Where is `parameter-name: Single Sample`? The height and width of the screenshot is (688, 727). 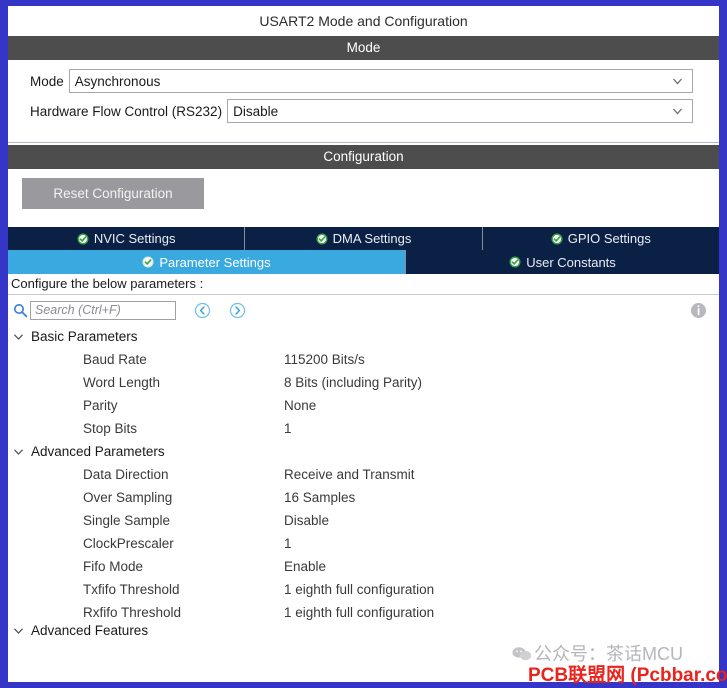 parameter-name: Single Sample is located at coordinates (127, 520).